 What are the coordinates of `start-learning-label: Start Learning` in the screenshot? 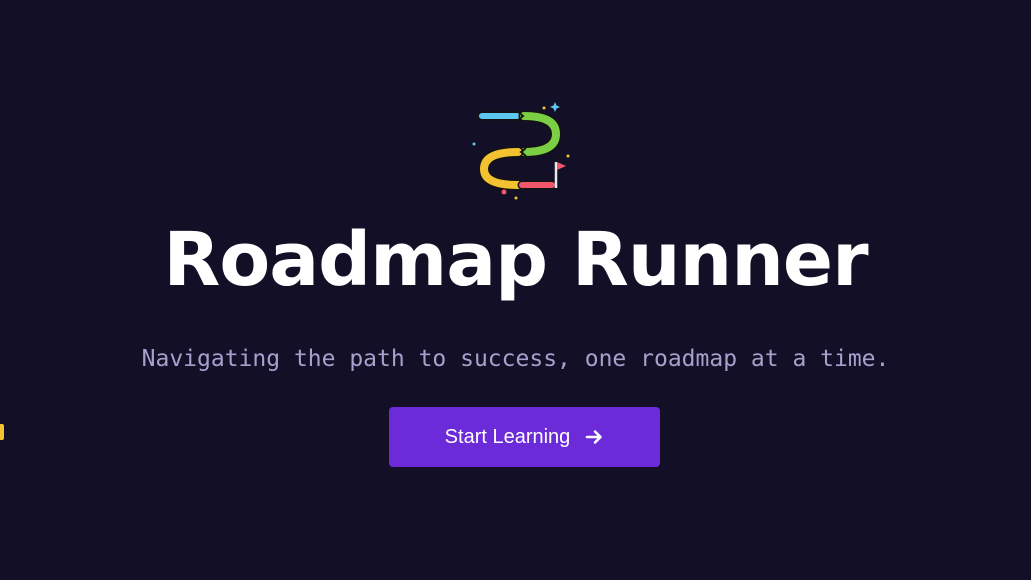 It's located at (507, 436).